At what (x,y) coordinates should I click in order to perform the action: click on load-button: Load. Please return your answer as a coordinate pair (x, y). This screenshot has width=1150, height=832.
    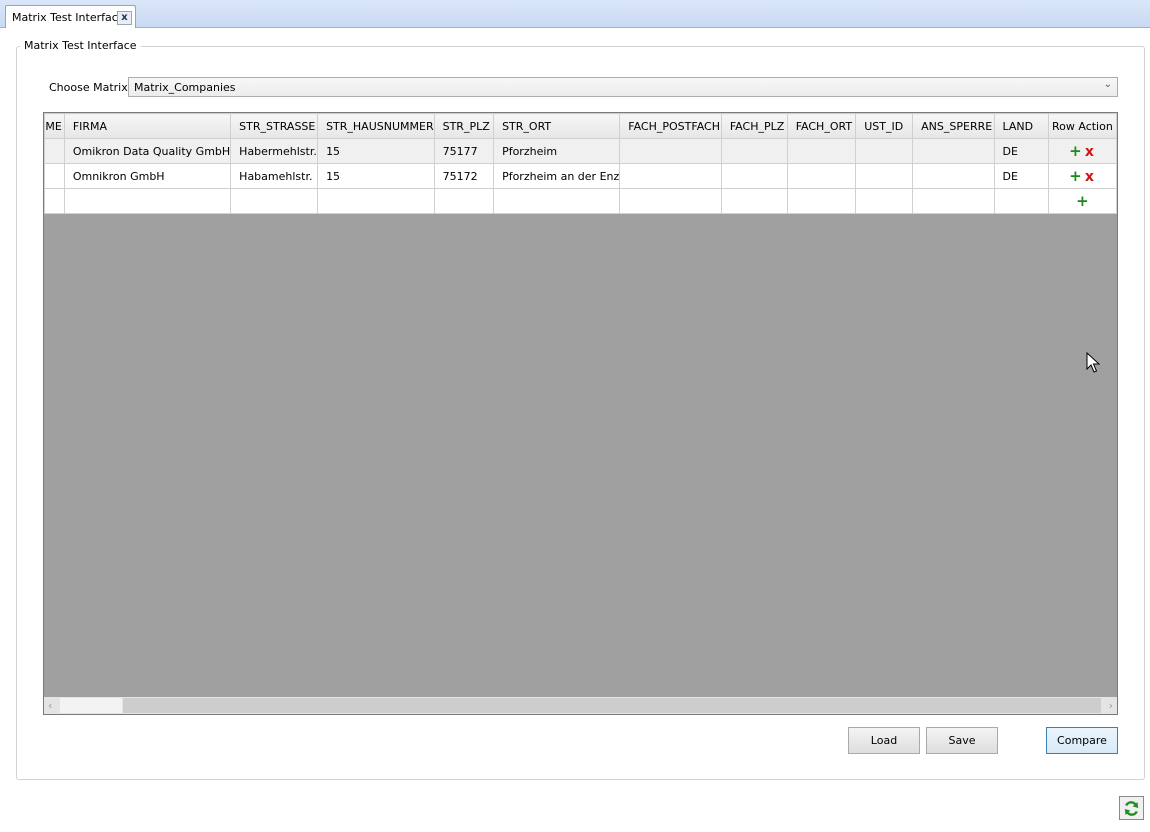
    Looking at the image, I should click on (884, 740).